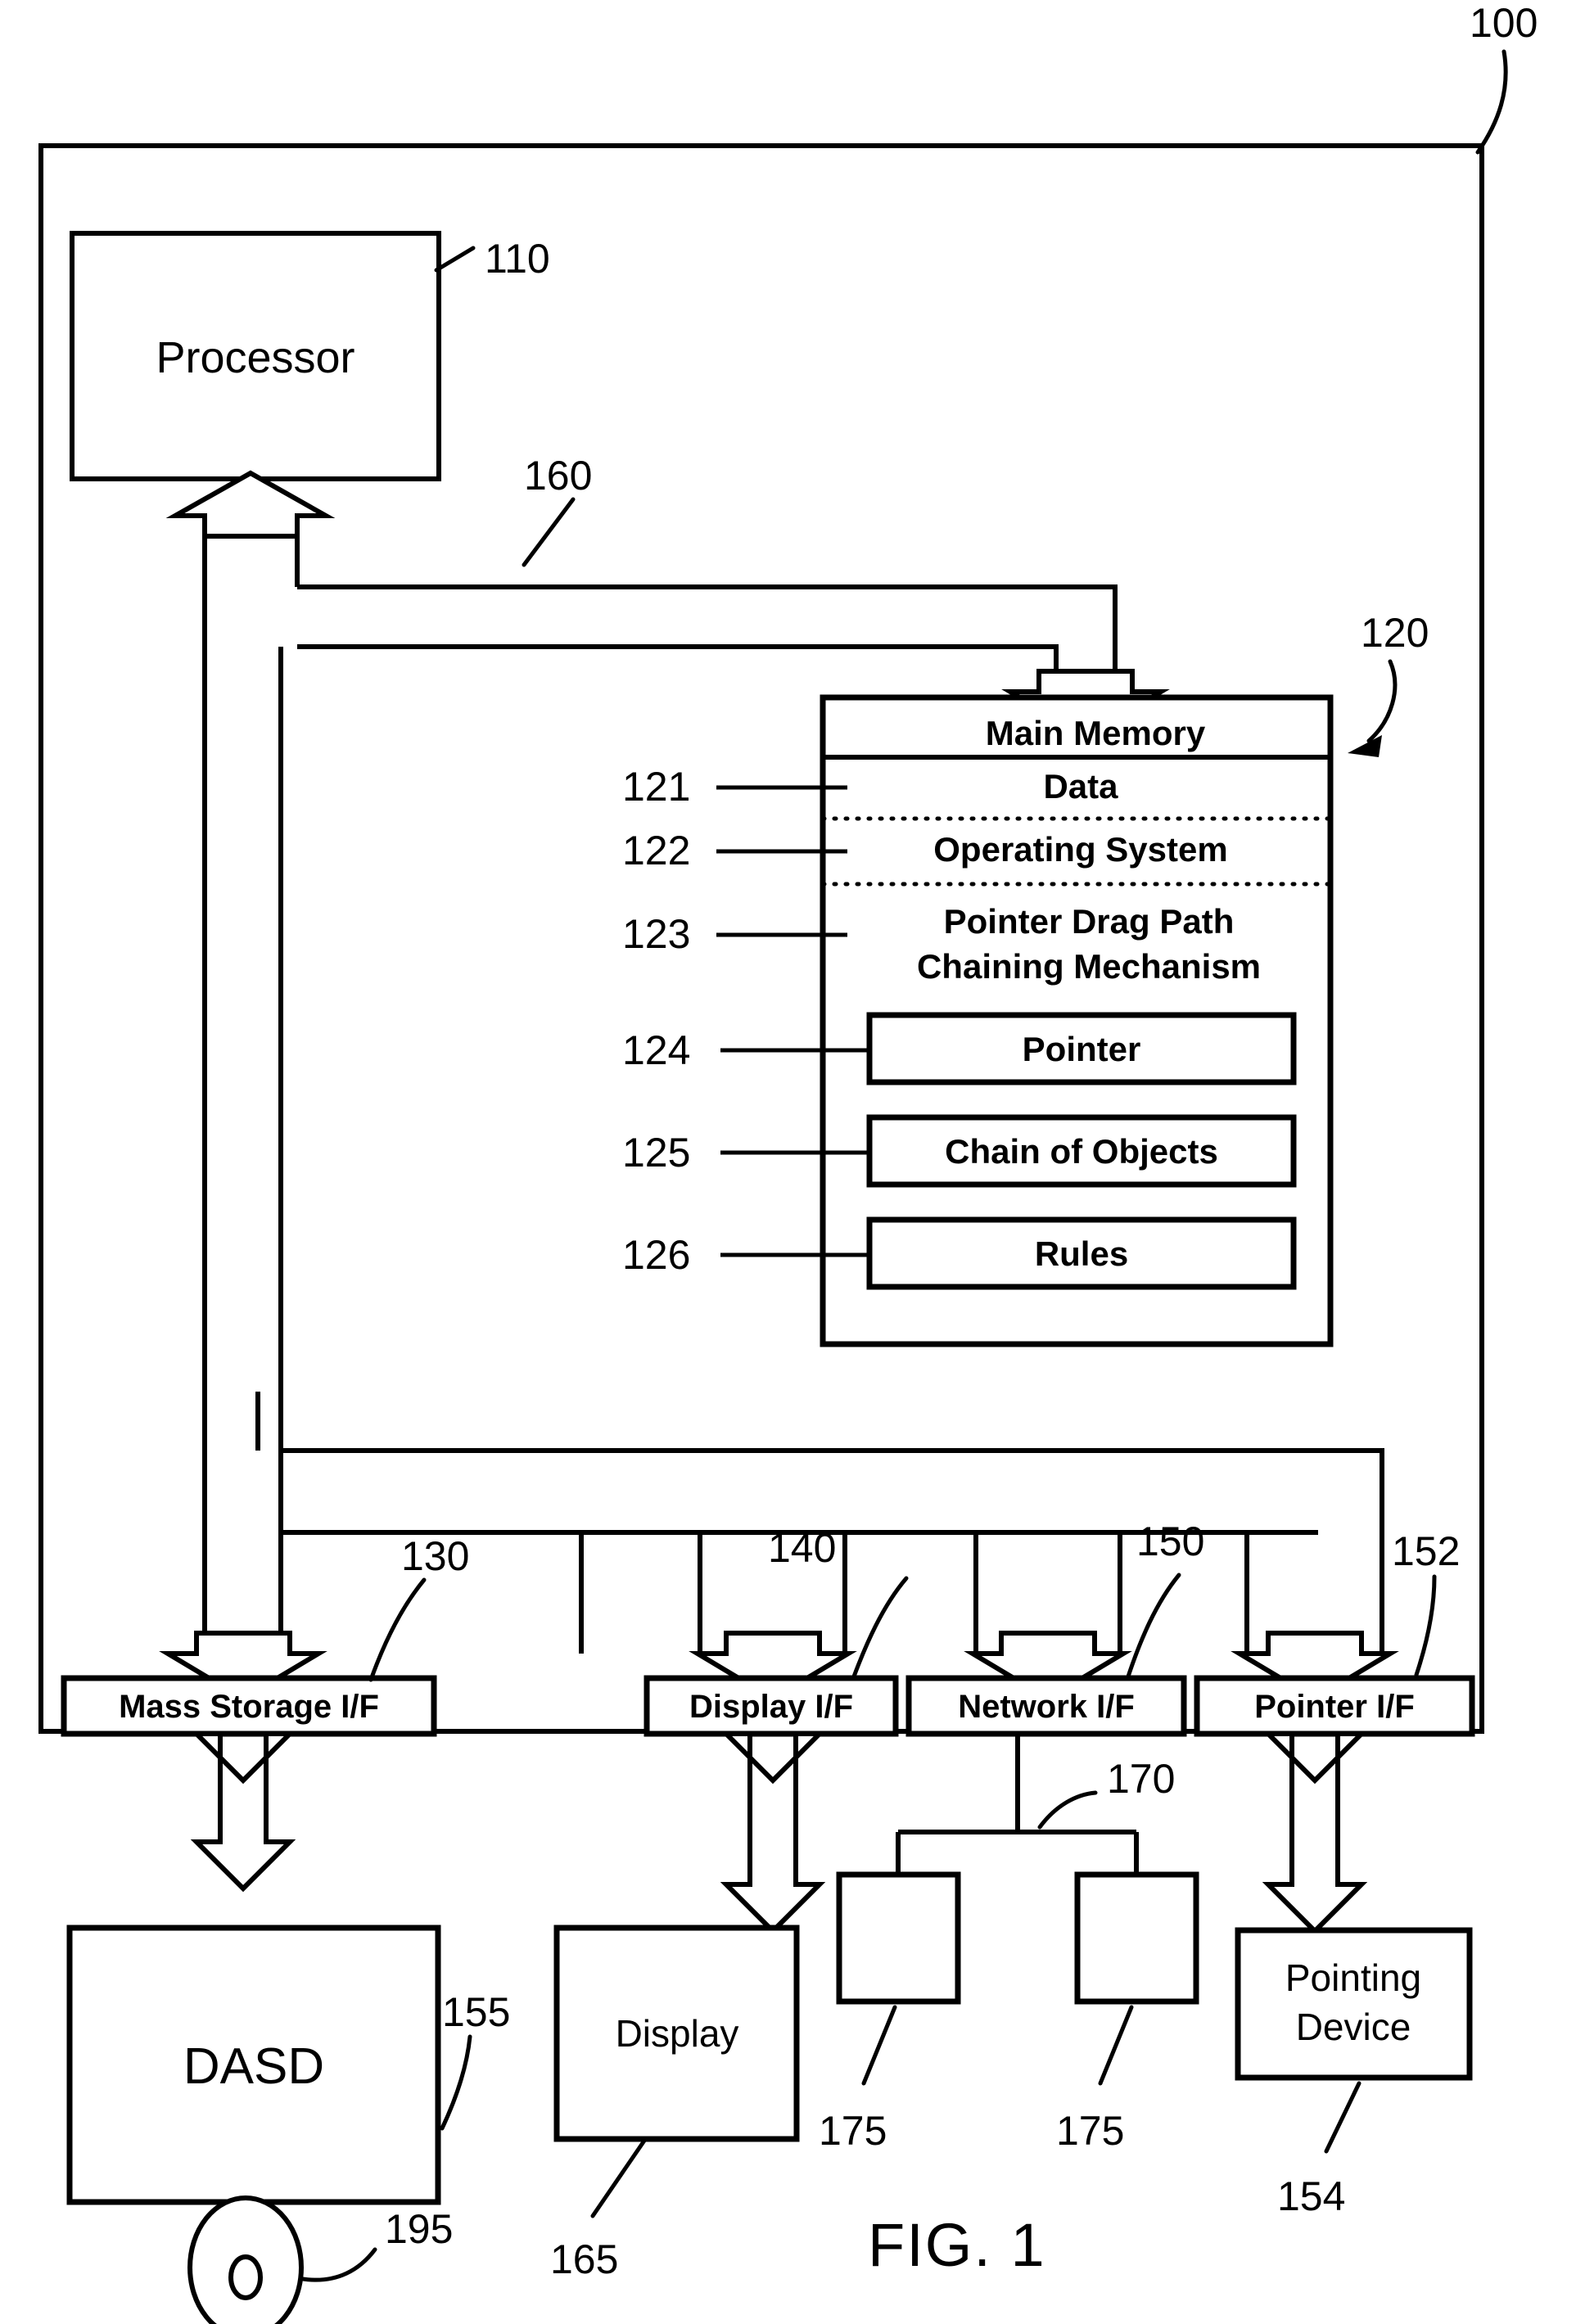  What do you see at coordinates (656, 1153) in the screenshot?
I see `ref-125-label: 125` at bounding box center [656, 1153].